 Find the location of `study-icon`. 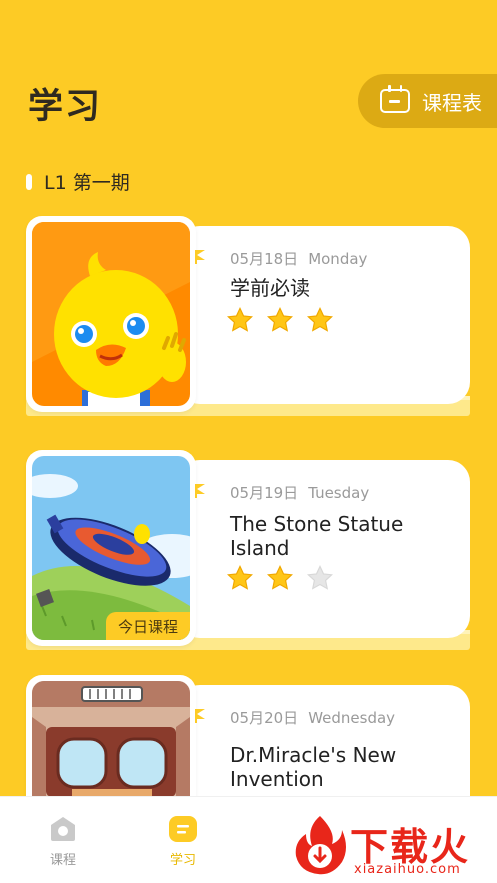

study-icon is located at coordinates (183, 829).